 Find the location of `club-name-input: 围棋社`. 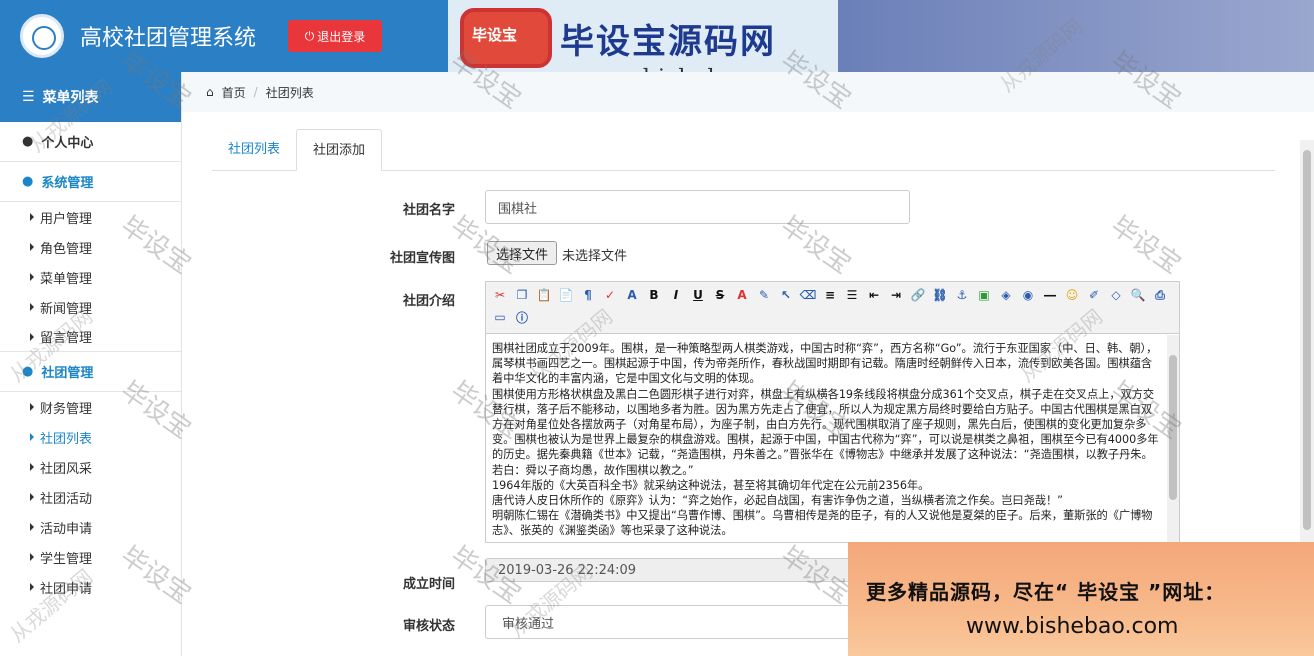

club-name-input: 围棋社 is located at coordinates (697, 207).